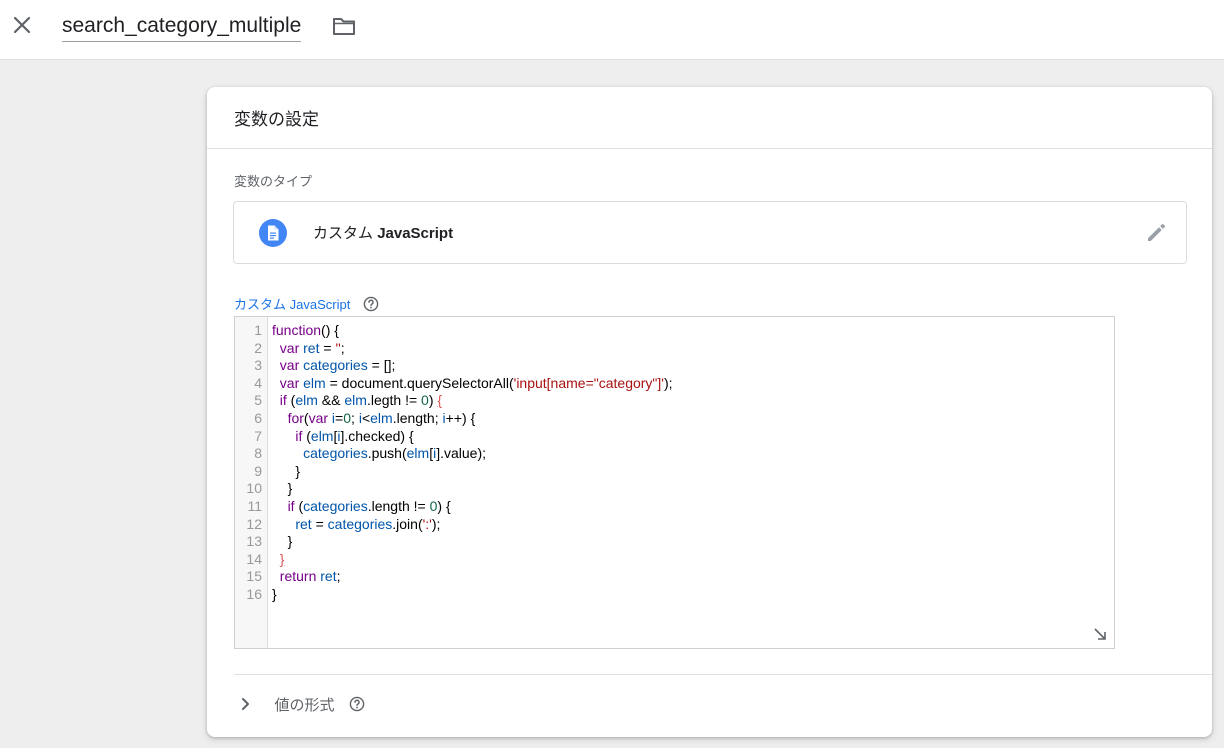 The width and height of the screenshot is (1224, 748). Describe the element at coordinates (254, 541) in the screenshot. I see `line-number: 13` at that location.